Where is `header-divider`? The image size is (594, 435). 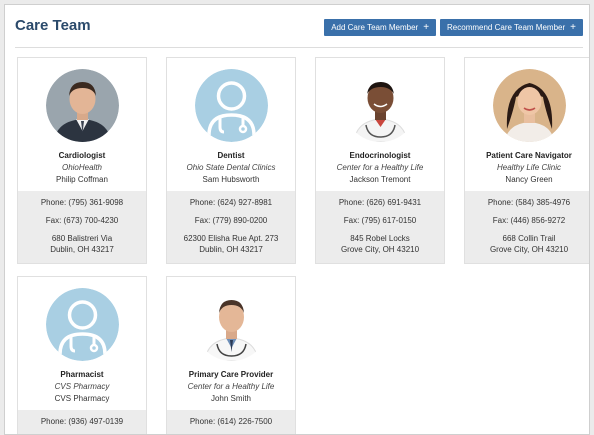
header-divider is located at coordinates (299, 47).